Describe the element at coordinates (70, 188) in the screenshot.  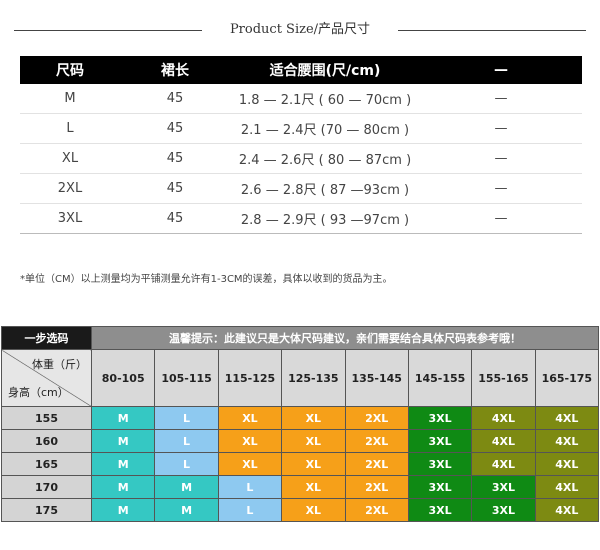
I see `cell-size: 2XL` at that location.